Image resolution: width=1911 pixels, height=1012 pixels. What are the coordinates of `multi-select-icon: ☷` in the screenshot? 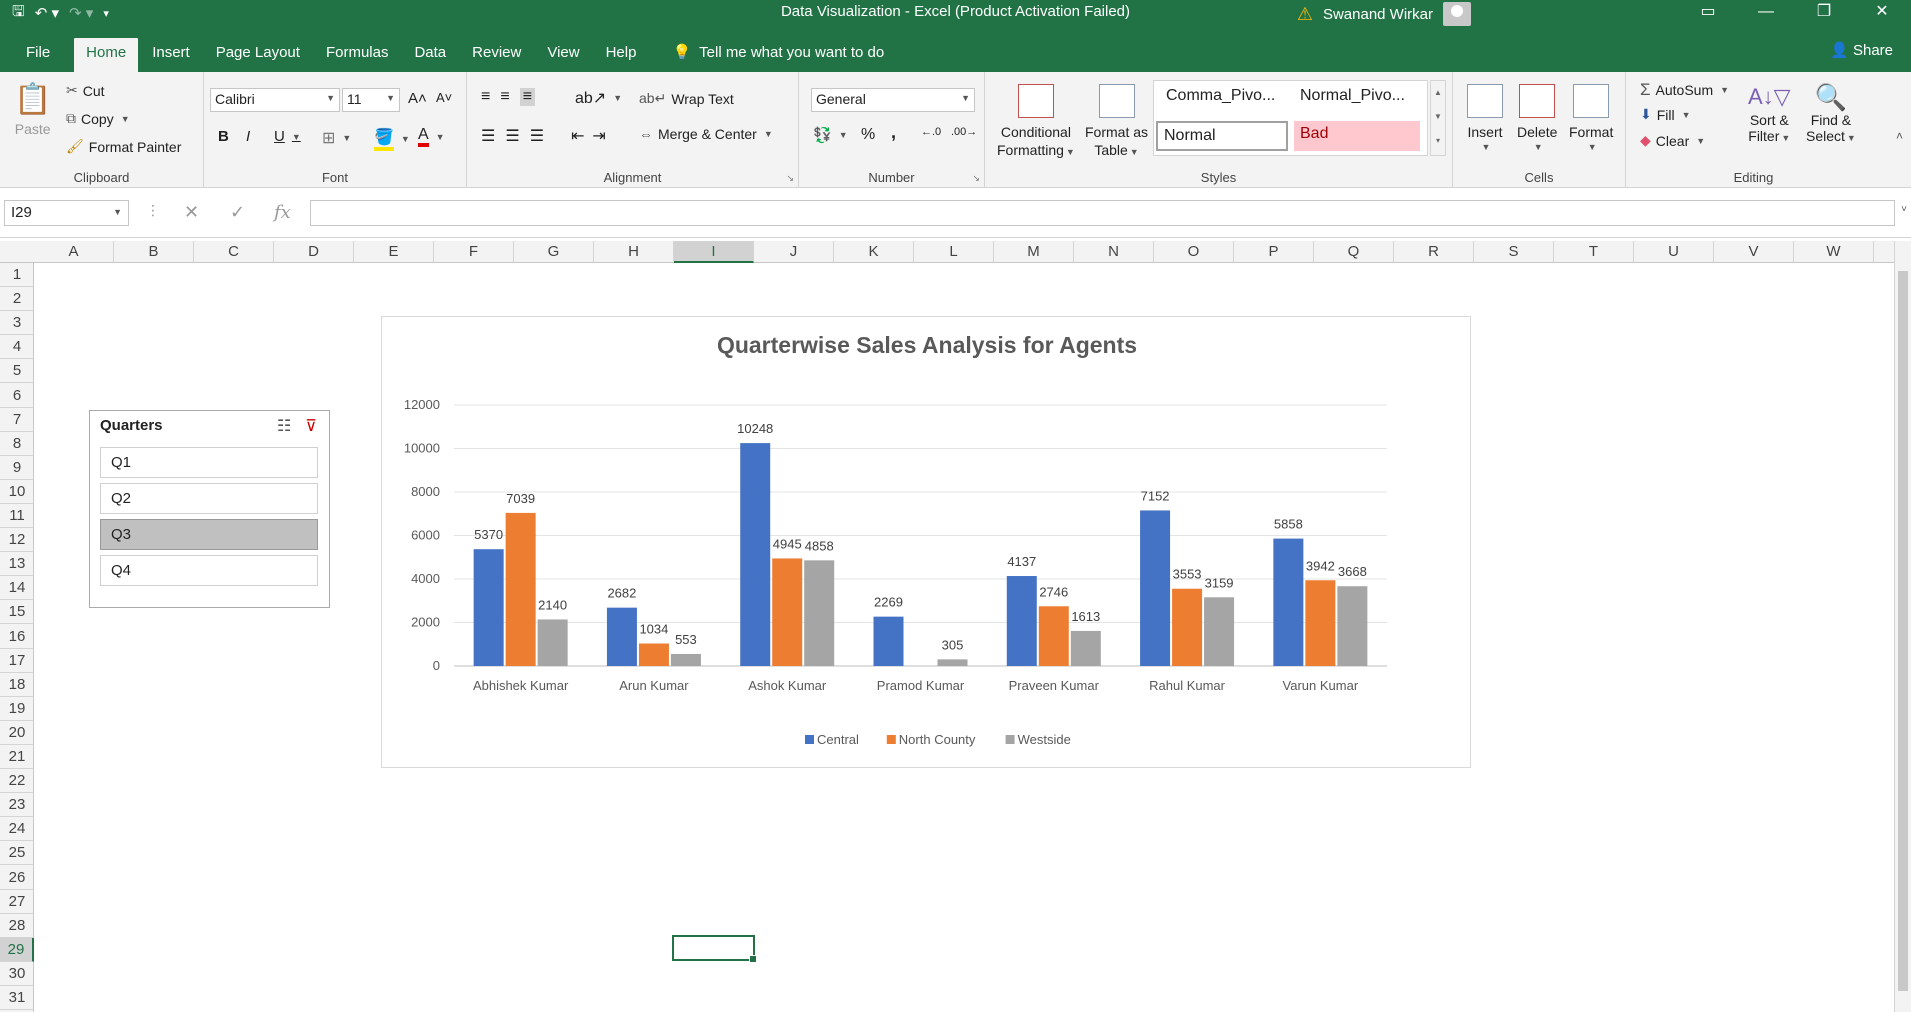 It's located at (284, 426).